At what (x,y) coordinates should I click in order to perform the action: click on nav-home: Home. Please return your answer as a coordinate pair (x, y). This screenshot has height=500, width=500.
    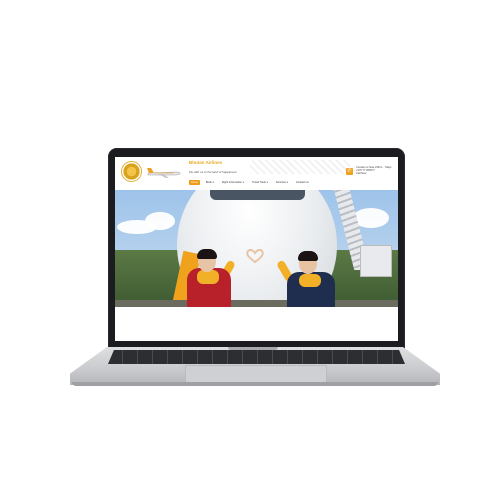
    Looking at the image, I should click on (194, 182).